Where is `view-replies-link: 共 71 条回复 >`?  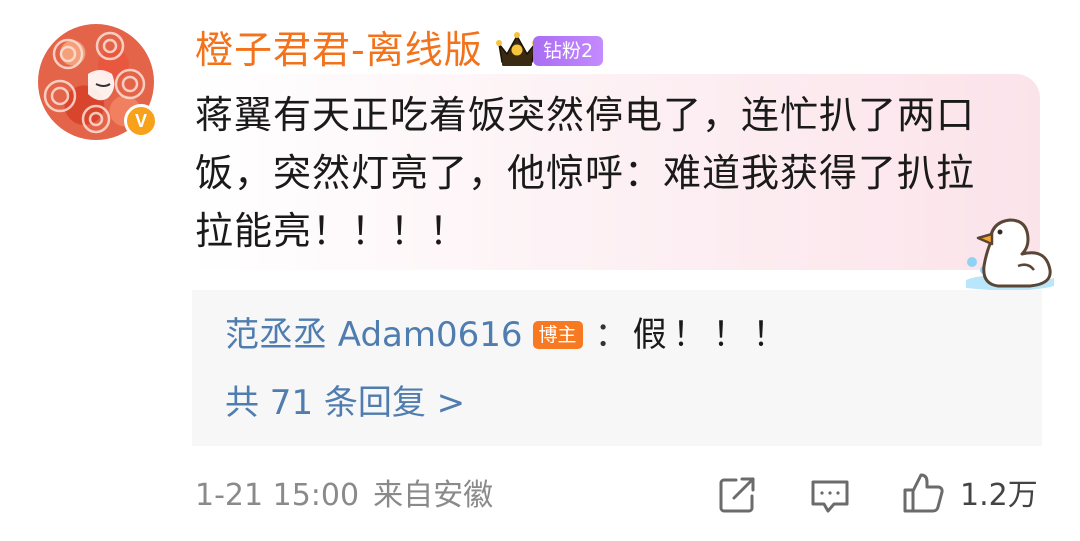 view-replies-link: 共 71 条回复 > is located at coordinates (345, 403).